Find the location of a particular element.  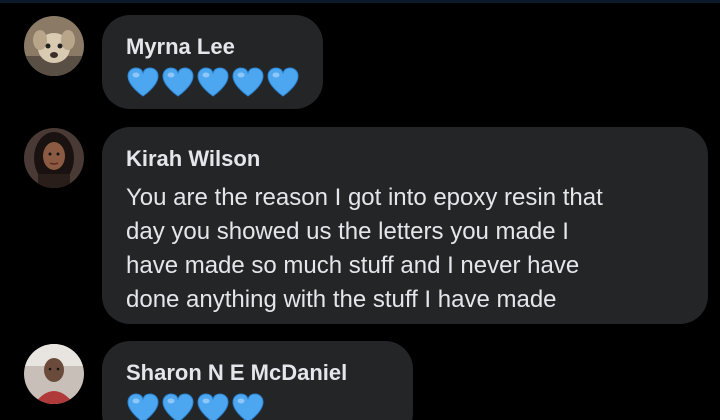

top-divider is located at coordinates (360, 1).